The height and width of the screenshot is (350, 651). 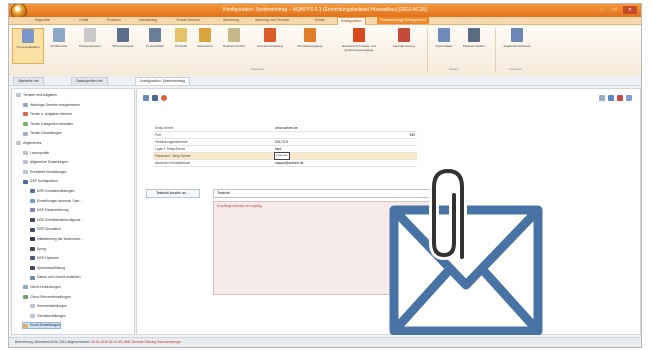 What do you see at coordinates (615, 10) in the screenshot?
I see `maximize-icon: □` at bounding box center [615, 10].